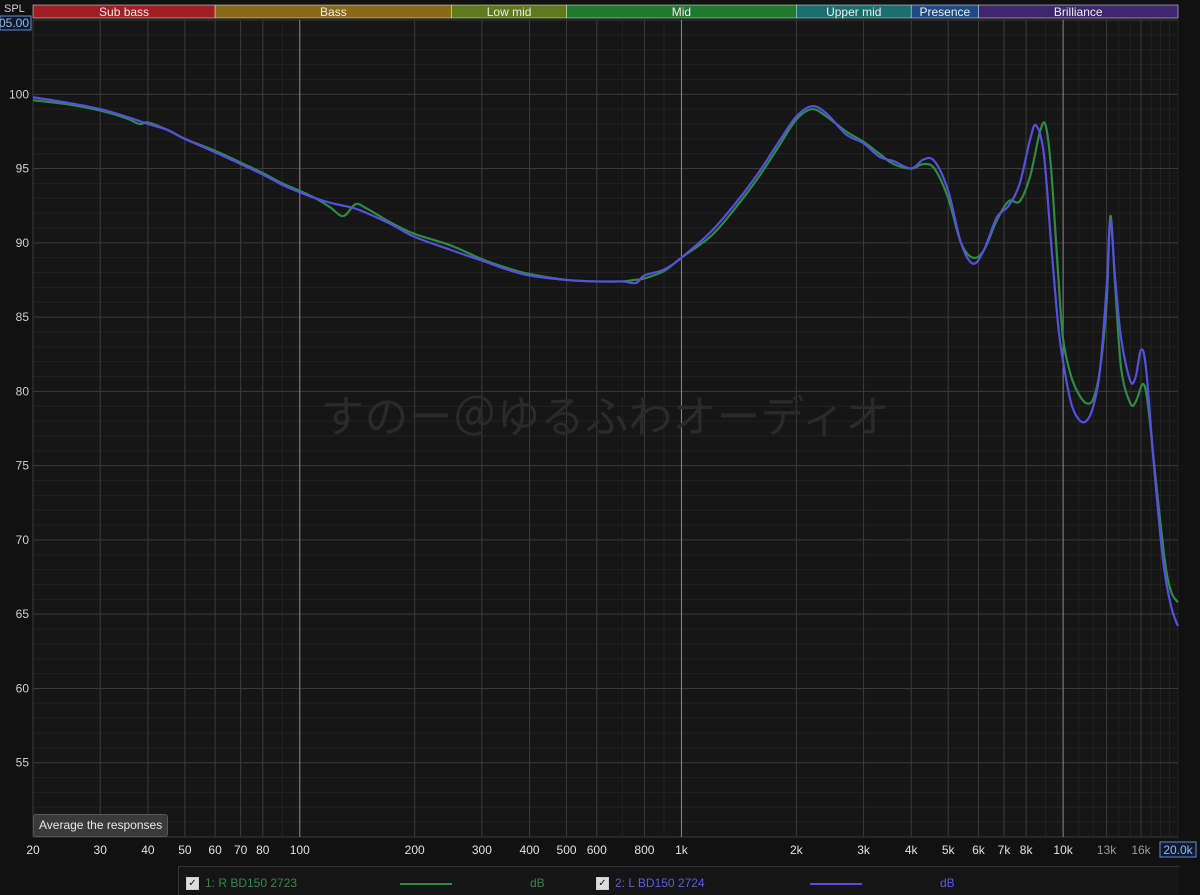 The height and width of the screenshot is (895, 1200). Describe the element at coordinates (1141, 850) in the screenshot. I see `x-tick-label: 16k` at that location.